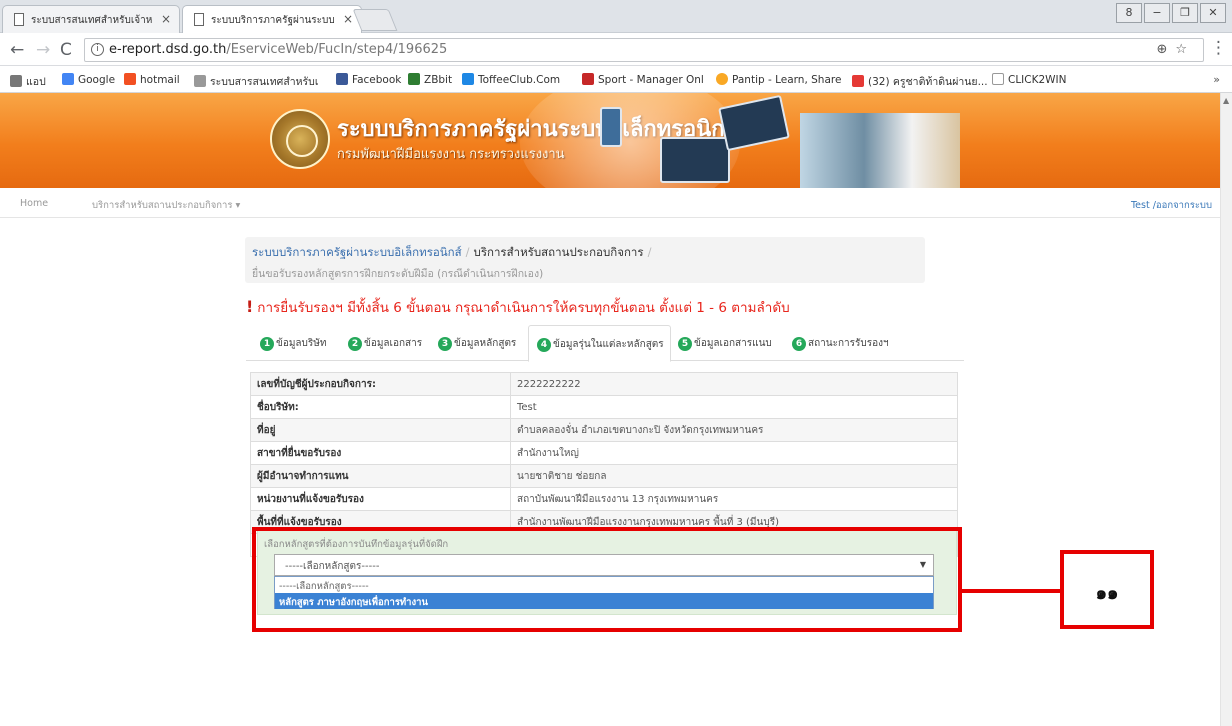 This screenshot has height=726, width=1232. What do you see at coordinates (414, 79) in the screenshot?
I see `zbbit-icon` at bounding box center [414, 79].